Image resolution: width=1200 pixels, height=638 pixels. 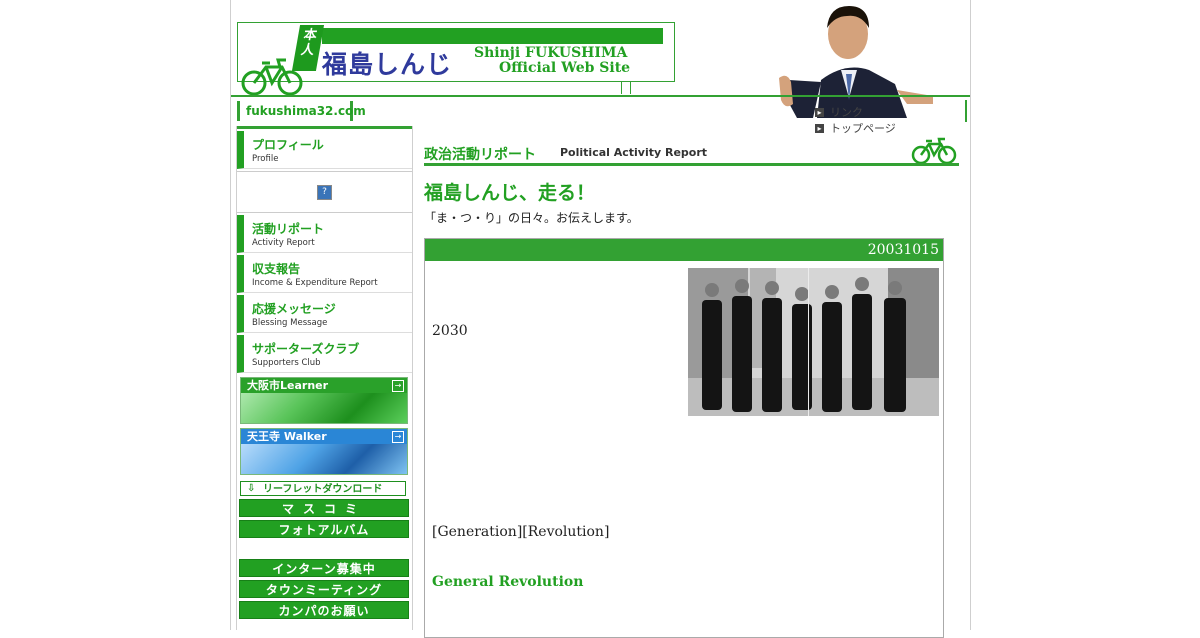 I want to click on site-name-en: Shinji FUKUSHIMA, so click(x=551, y=53).